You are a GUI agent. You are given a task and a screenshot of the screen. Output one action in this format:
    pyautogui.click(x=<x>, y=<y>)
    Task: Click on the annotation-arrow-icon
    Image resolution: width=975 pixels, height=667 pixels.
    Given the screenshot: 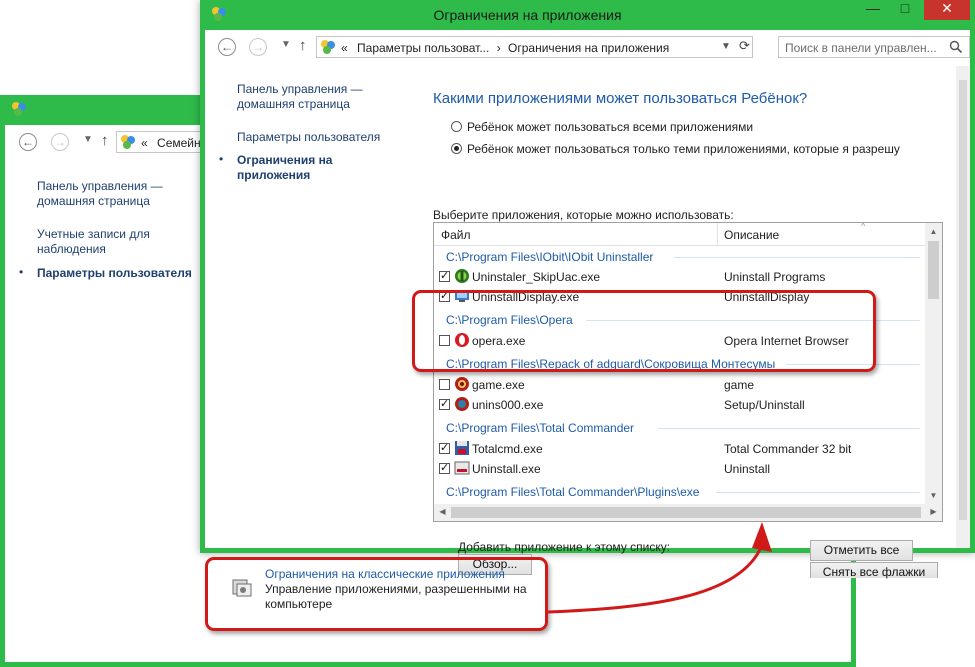 What is the action you would take?
    pyautogui.click(x=659, y=568)
    